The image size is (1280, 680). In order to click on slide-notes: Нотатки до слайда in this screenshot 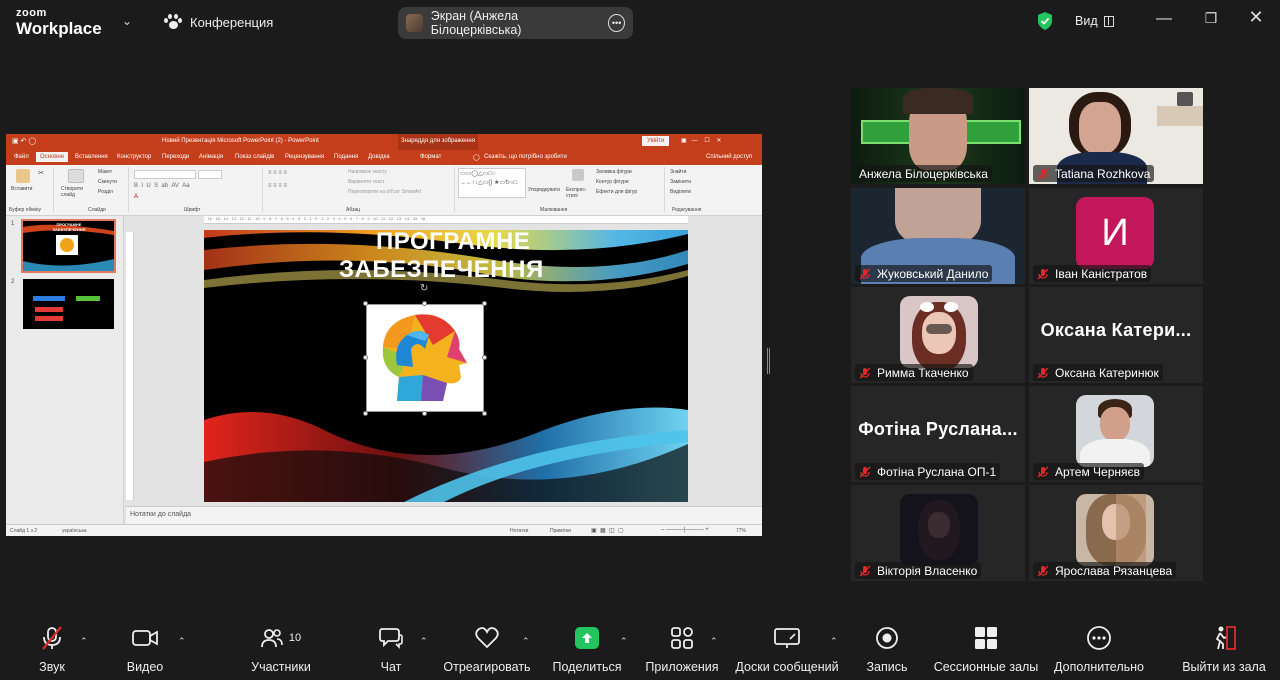, I will do `click(444, 515)`.